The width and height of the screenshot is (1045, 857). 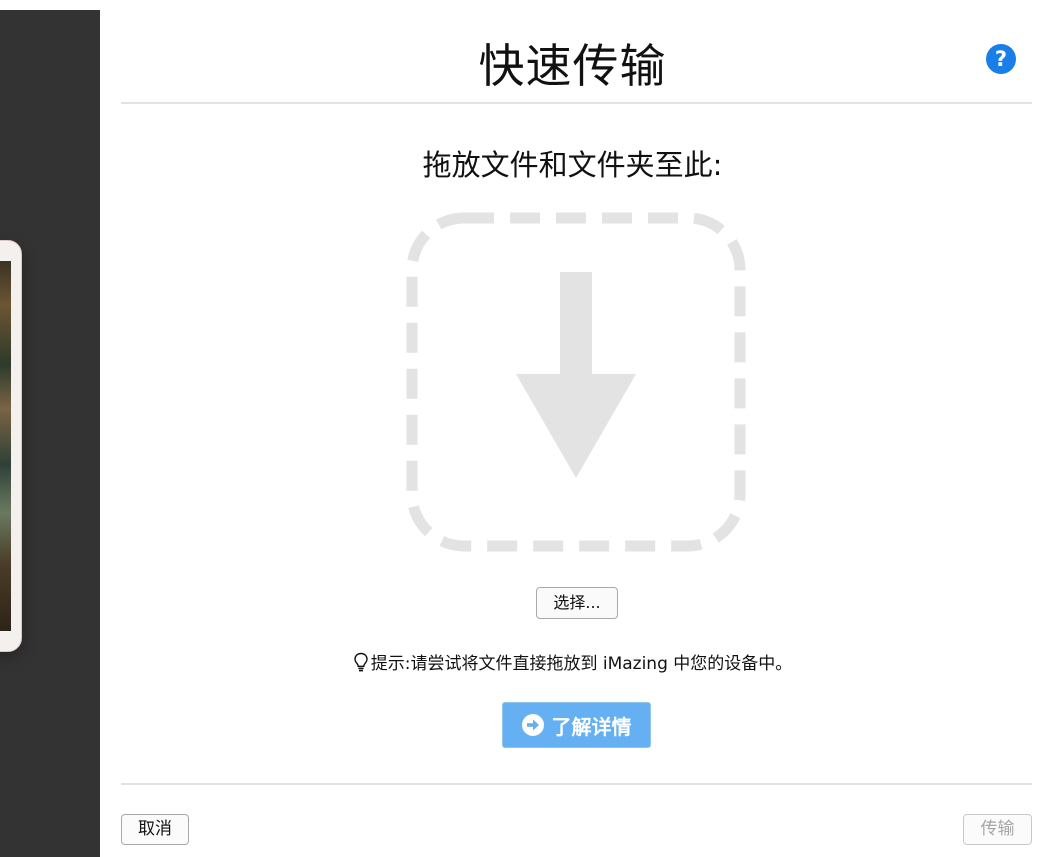 I want to click on arrow-right-circle-icon, so click(x=532, y=725).